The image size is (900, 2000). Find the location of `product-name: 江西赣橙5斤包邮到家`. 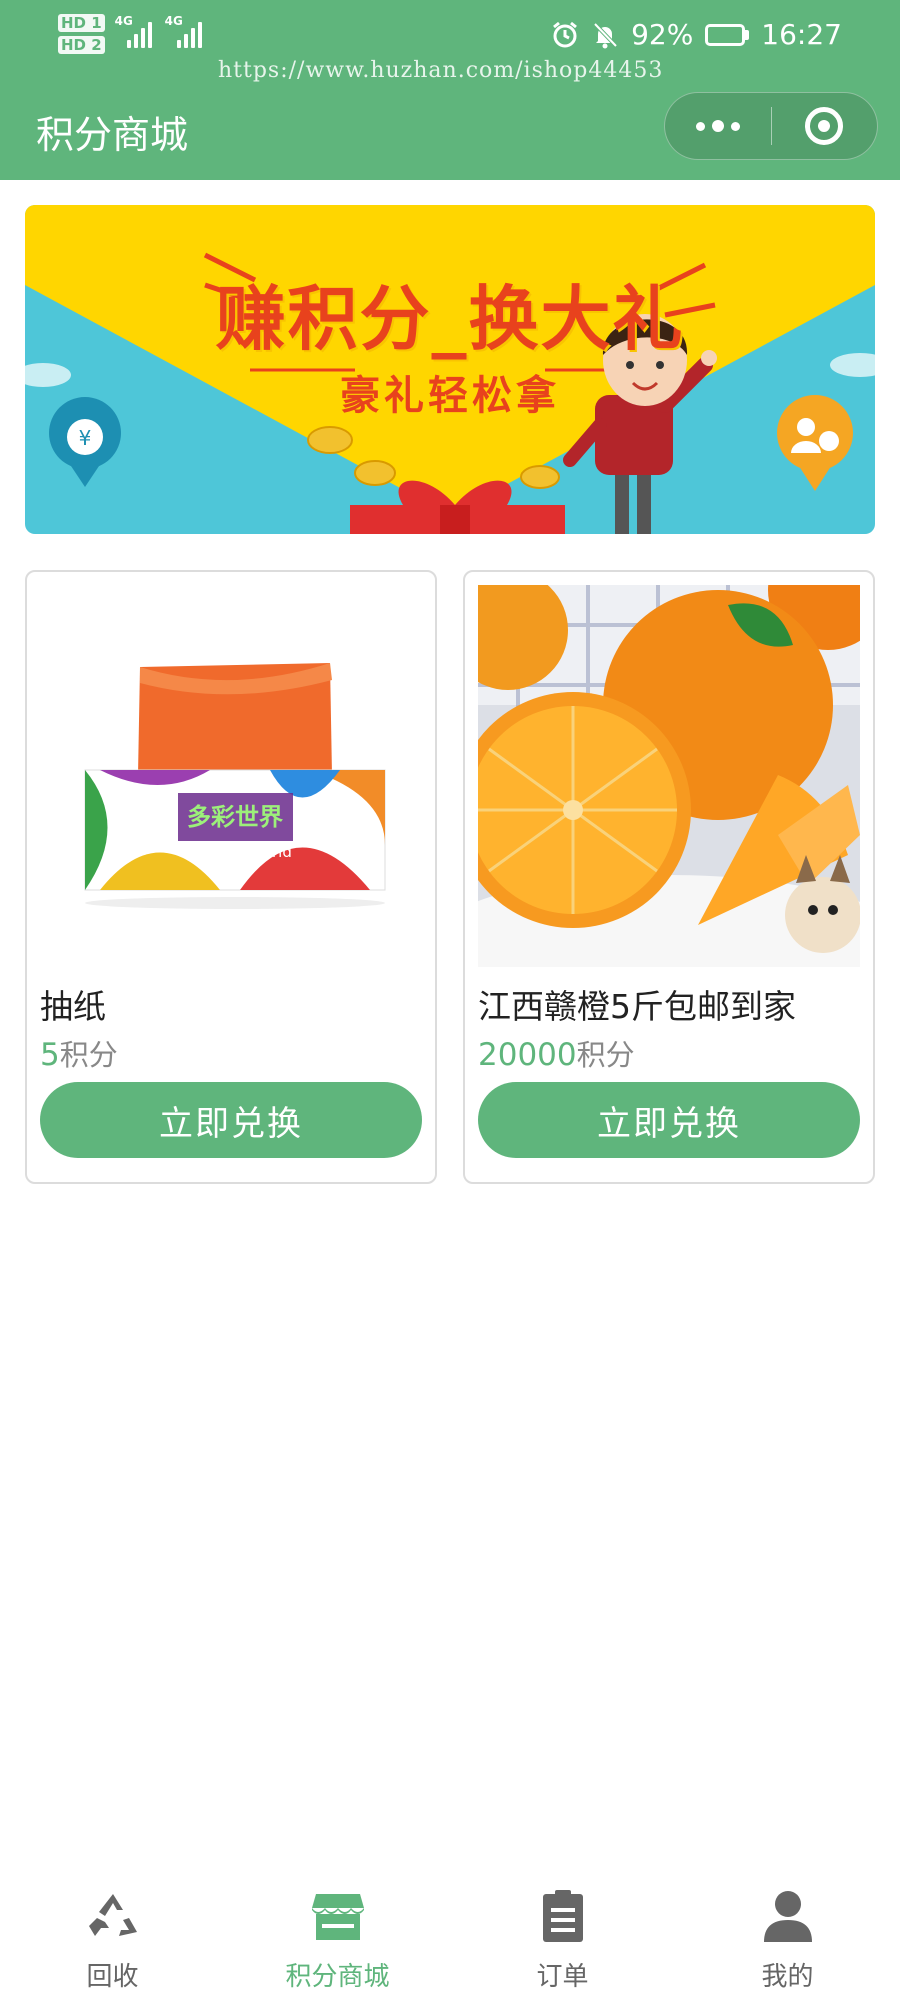

product-name: 江西赣橙5斤包邮到家 is located at coordinates (637, 1006).